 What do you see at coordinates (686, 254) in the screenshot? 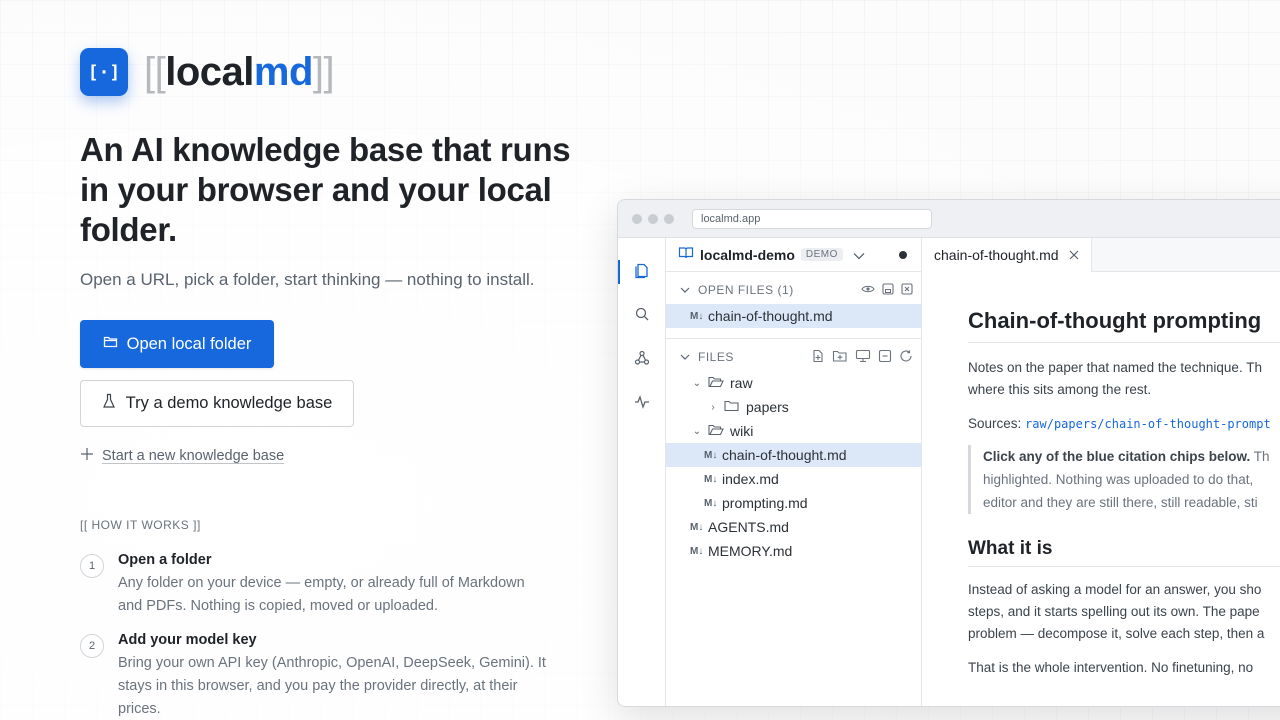
I see `book-icon` at bounding box center [686, 254].